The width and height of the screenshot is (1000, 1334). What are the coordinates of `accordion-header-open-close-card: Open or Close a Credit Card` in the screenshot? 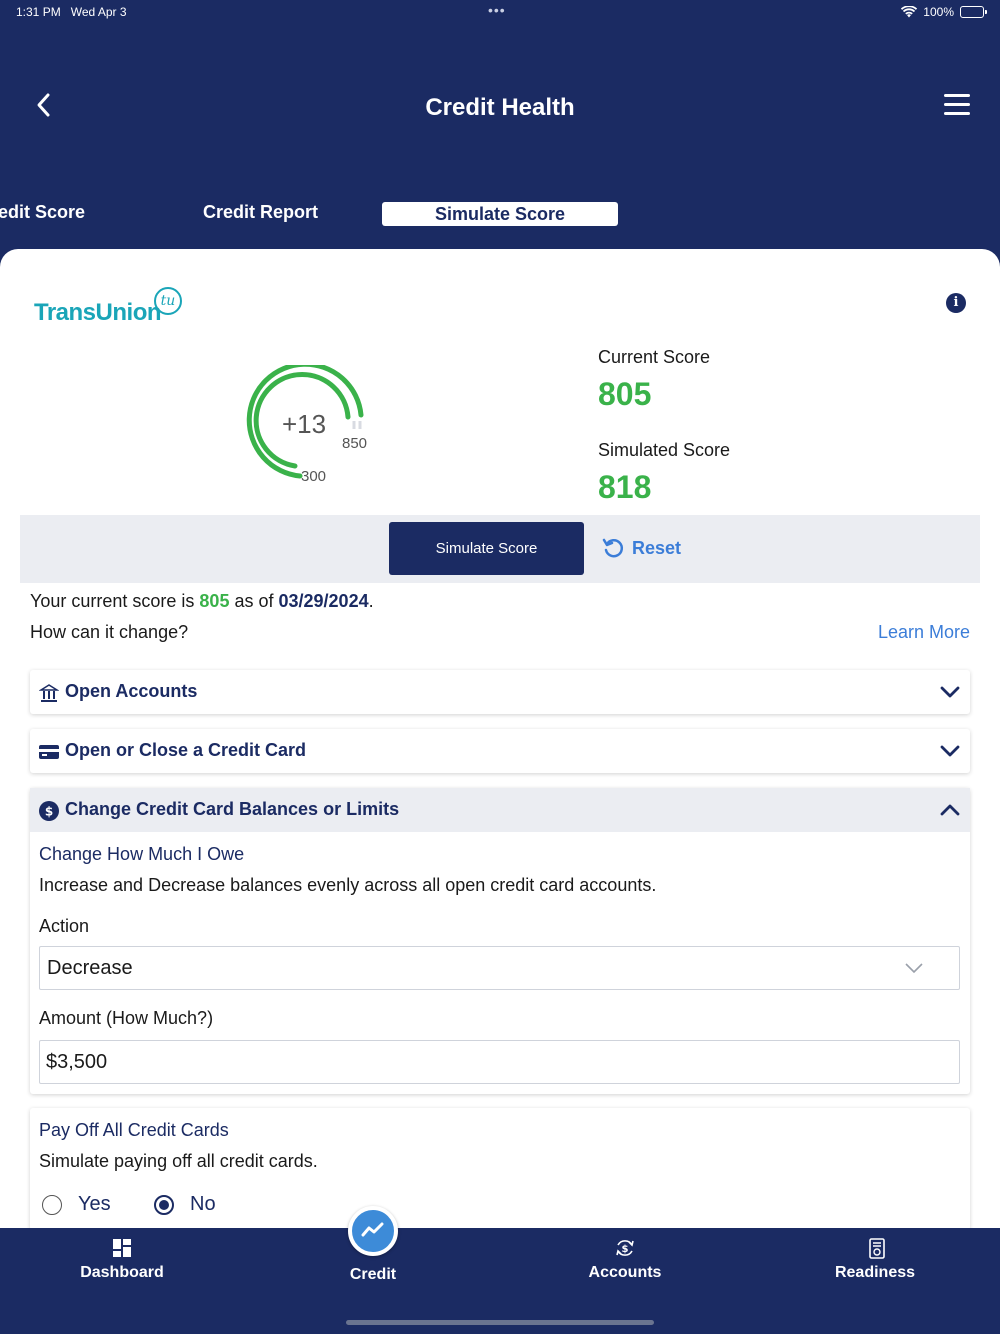 It's located at (500, 751).